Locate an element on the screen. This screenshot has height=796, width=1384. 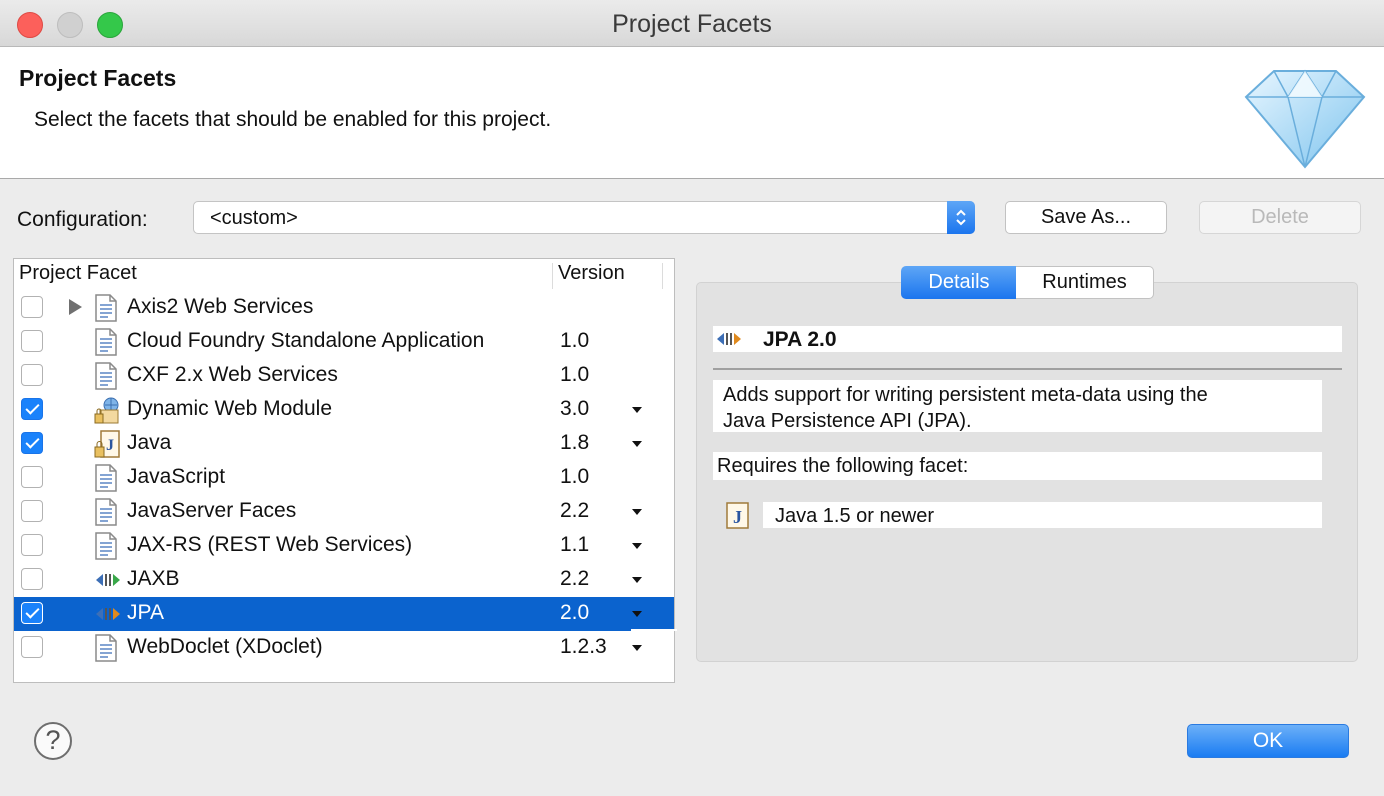
facet-row: JavaServer Faces 2.2 is located at coordinates (344, 512).